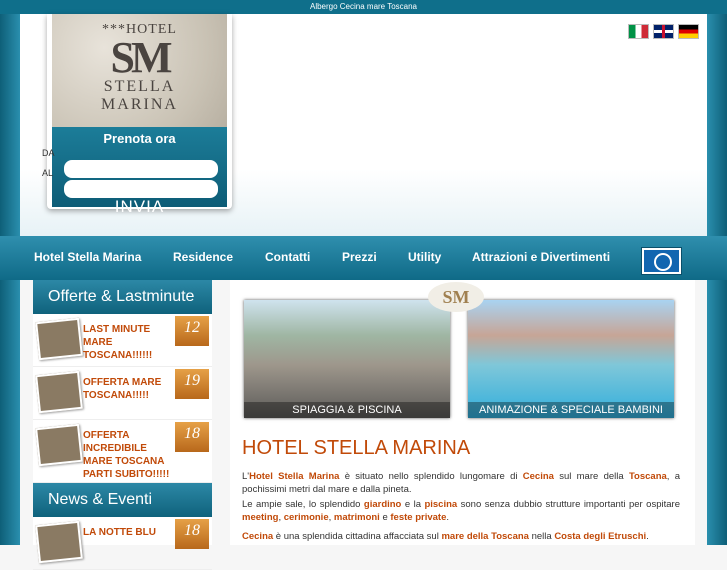 This screenshot has height=570, width=727. I want to click on text-span: sul mare della, so click(591, 476).